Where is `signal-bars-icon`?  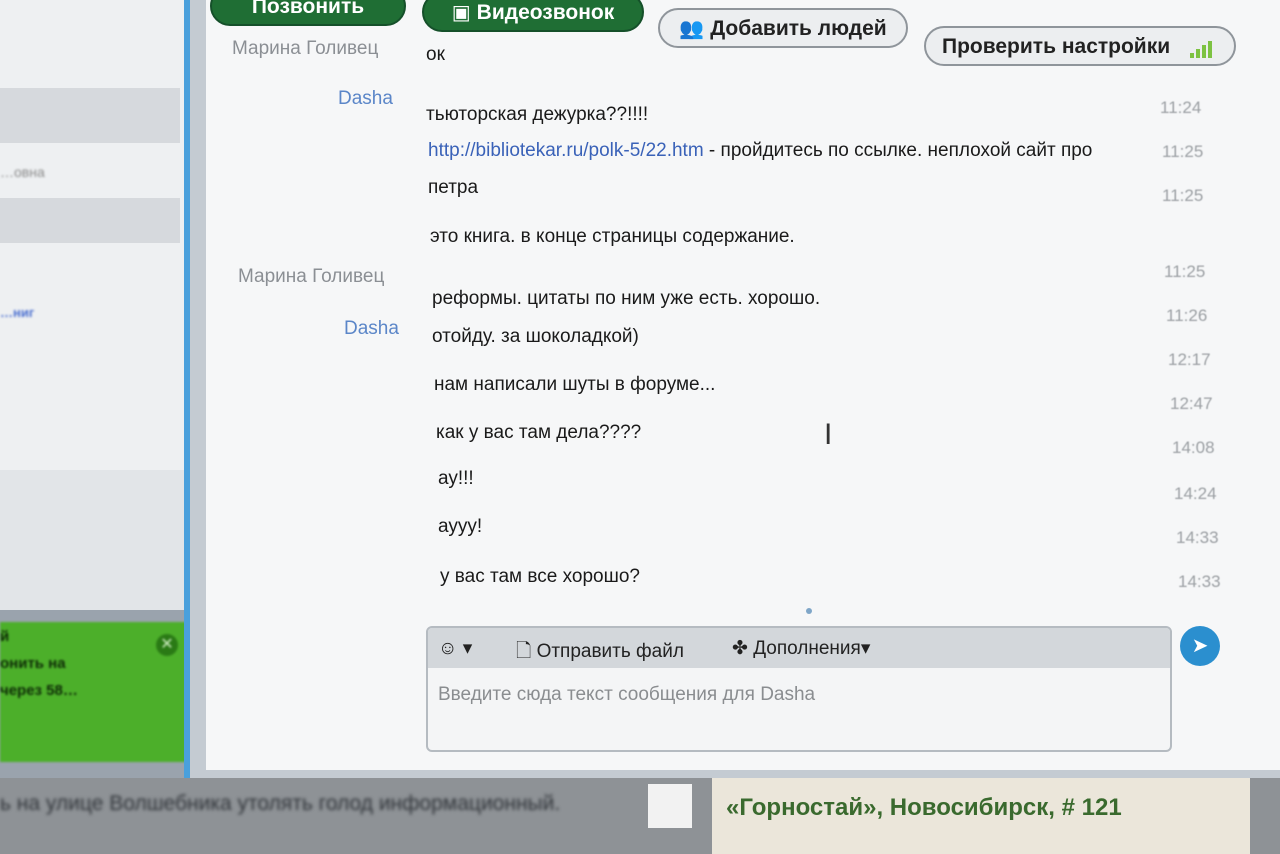 signal-bars-icon is located at coordinates (1204, 49).